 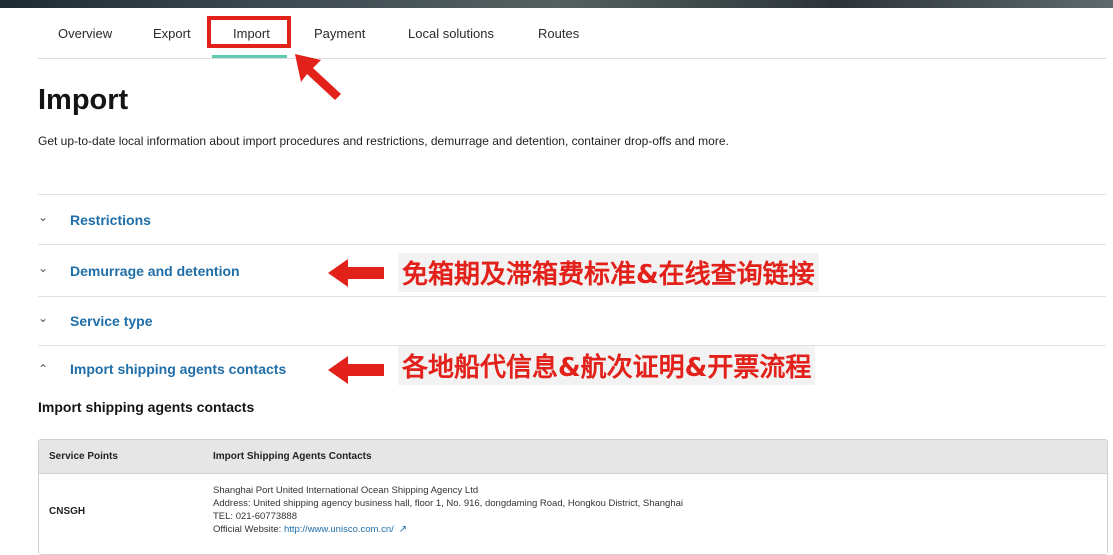 What do you see at coordinates (111, 321) in the screenshot?
I see `accordion-label: Service type` at bounding box center [111, 321].